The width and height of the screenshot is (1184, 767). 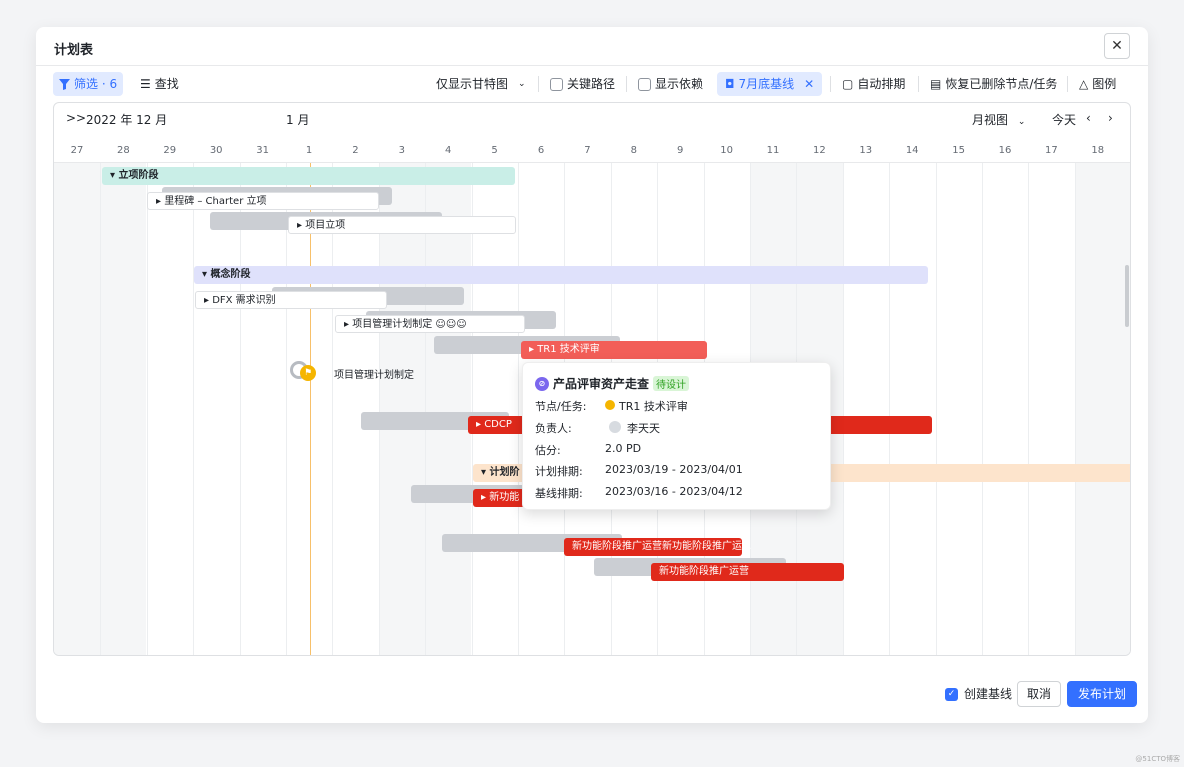 I want to click on day-label: 11, so click(x=773, y=150).